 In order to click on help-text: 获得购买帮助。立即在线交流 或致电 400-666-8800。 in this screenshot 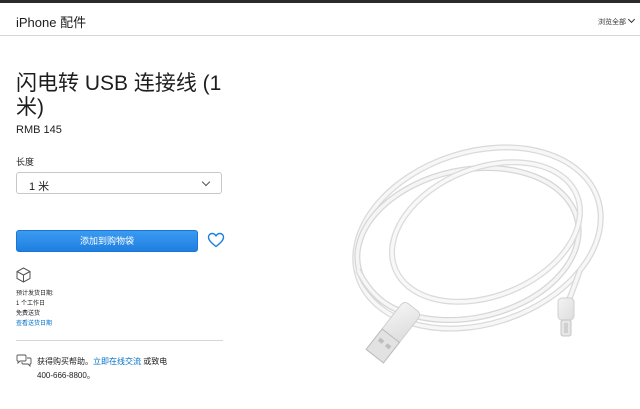, I will do `click(112, 369)`.